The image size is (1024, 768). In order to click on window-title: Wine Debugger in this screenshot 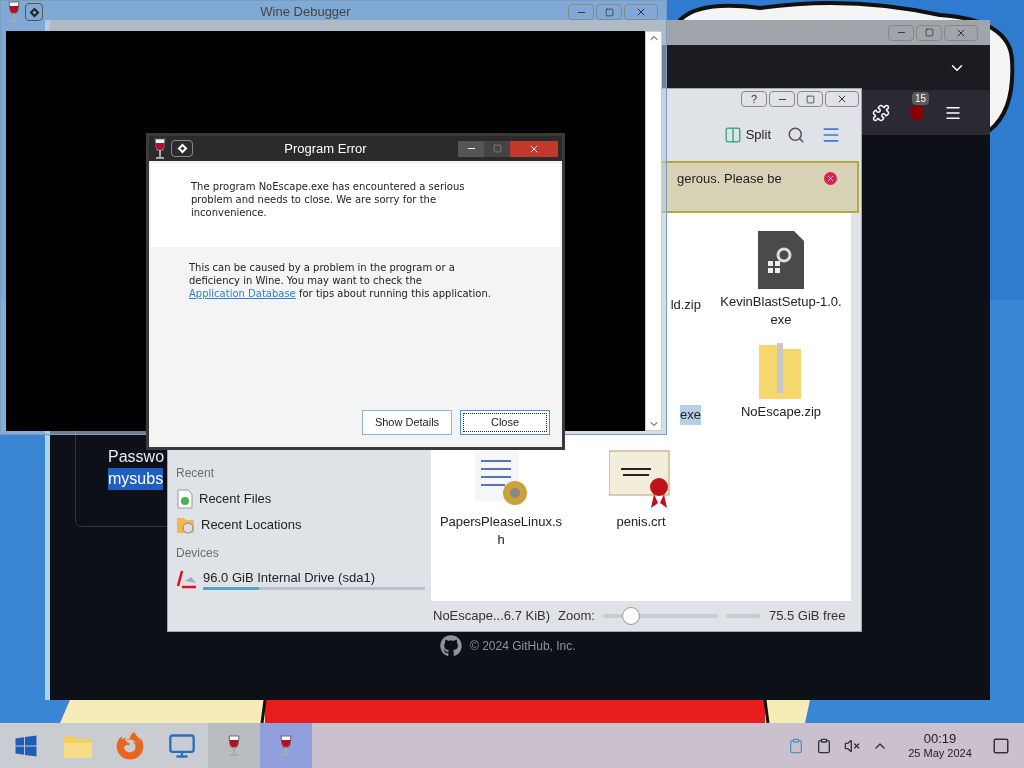, I will do `click(305, 12)`.